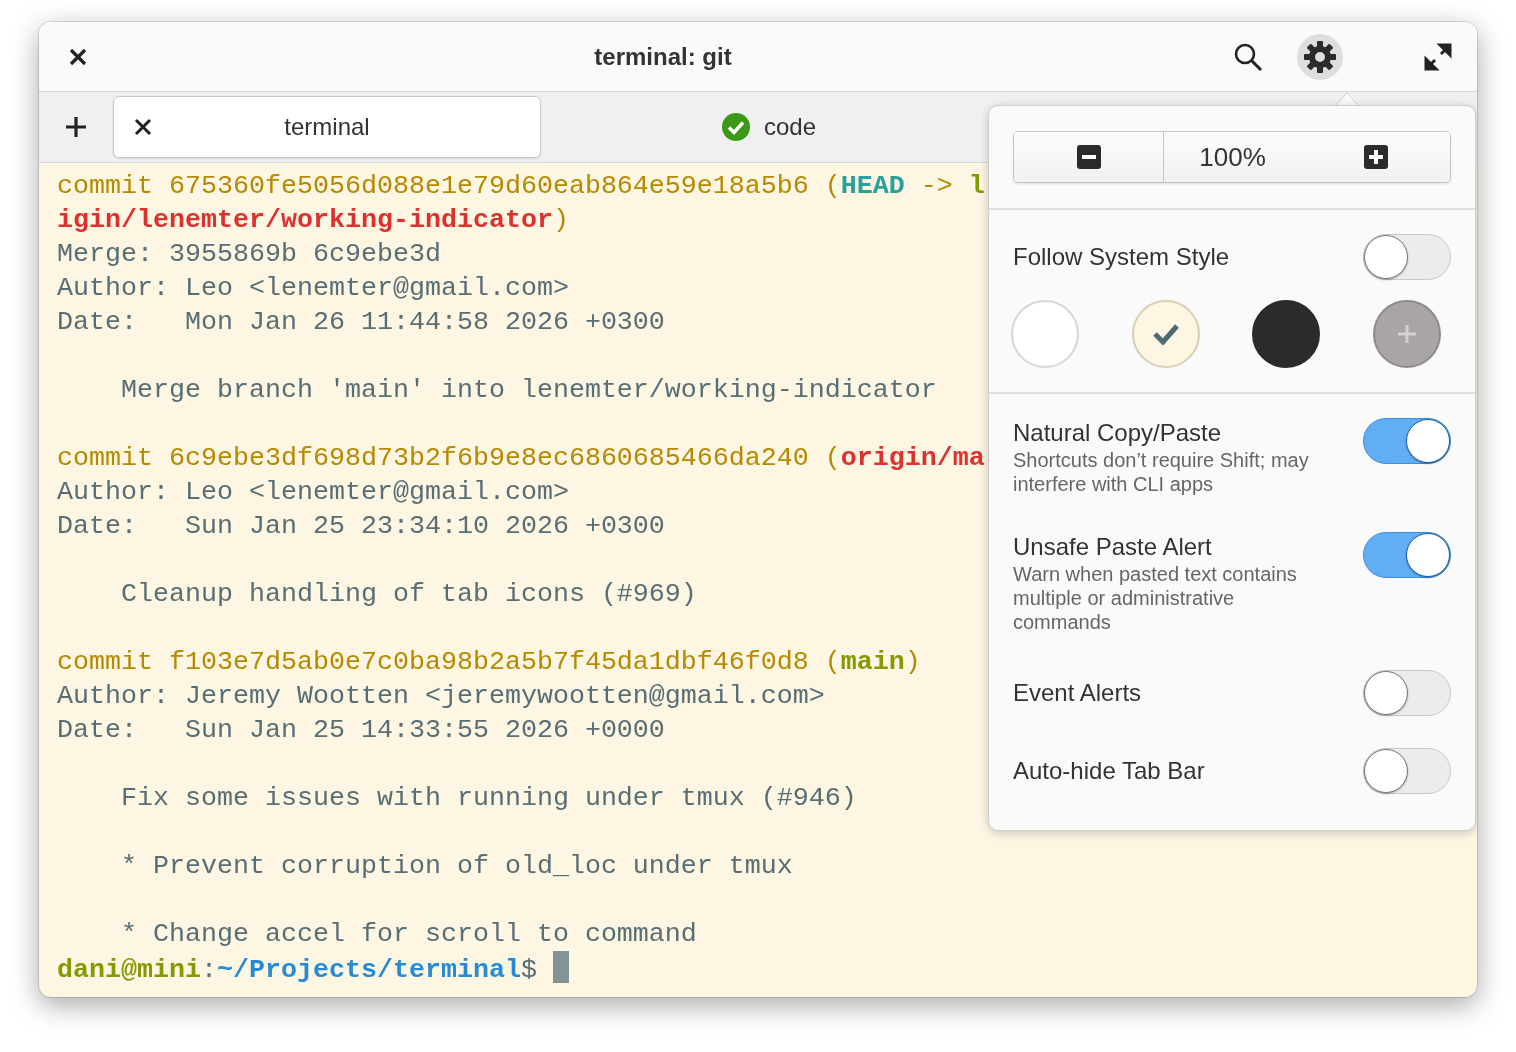 The height and width of the screenshot is (1052, 1516). Describe the element at coordinates (449, 186) in the screenshot. I see `terminal-text: commit 675360fe5056d088e1e79d60eab864e59e18a5b6 (` at that location.